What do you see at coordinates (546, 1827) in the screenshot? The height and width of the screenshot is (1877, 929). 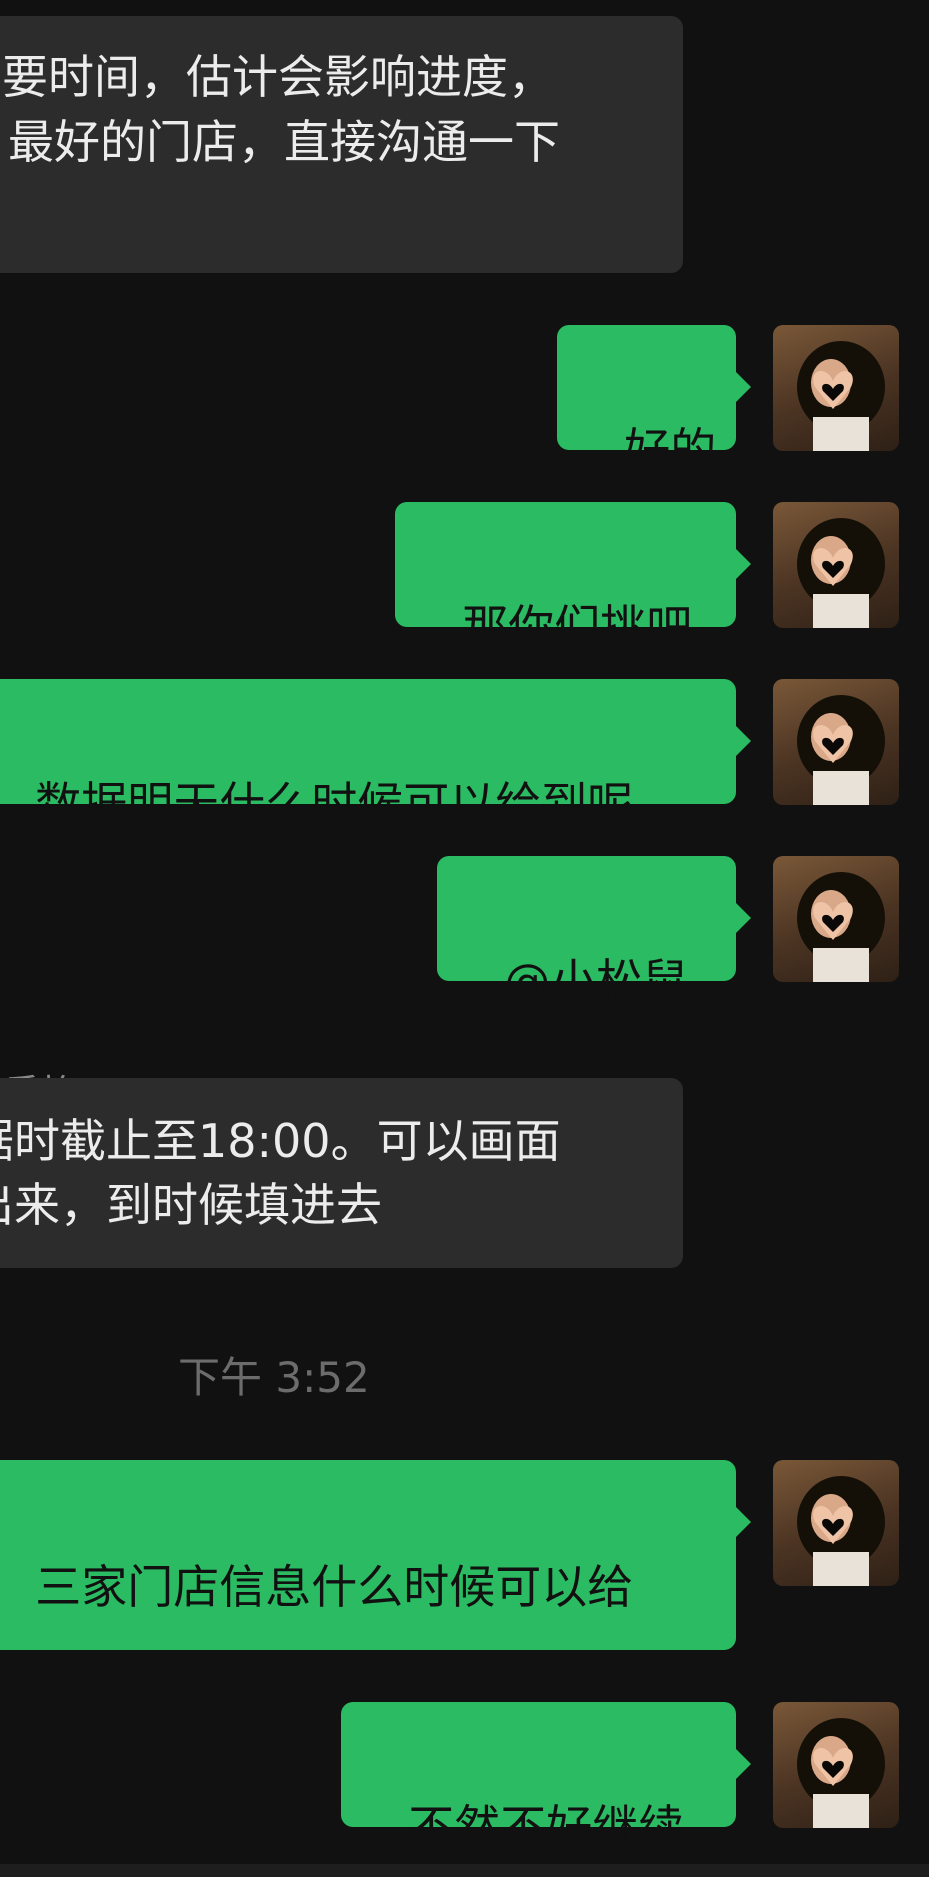 I see `message-text: 不然不好继续` at bounding box center [546, 1827].